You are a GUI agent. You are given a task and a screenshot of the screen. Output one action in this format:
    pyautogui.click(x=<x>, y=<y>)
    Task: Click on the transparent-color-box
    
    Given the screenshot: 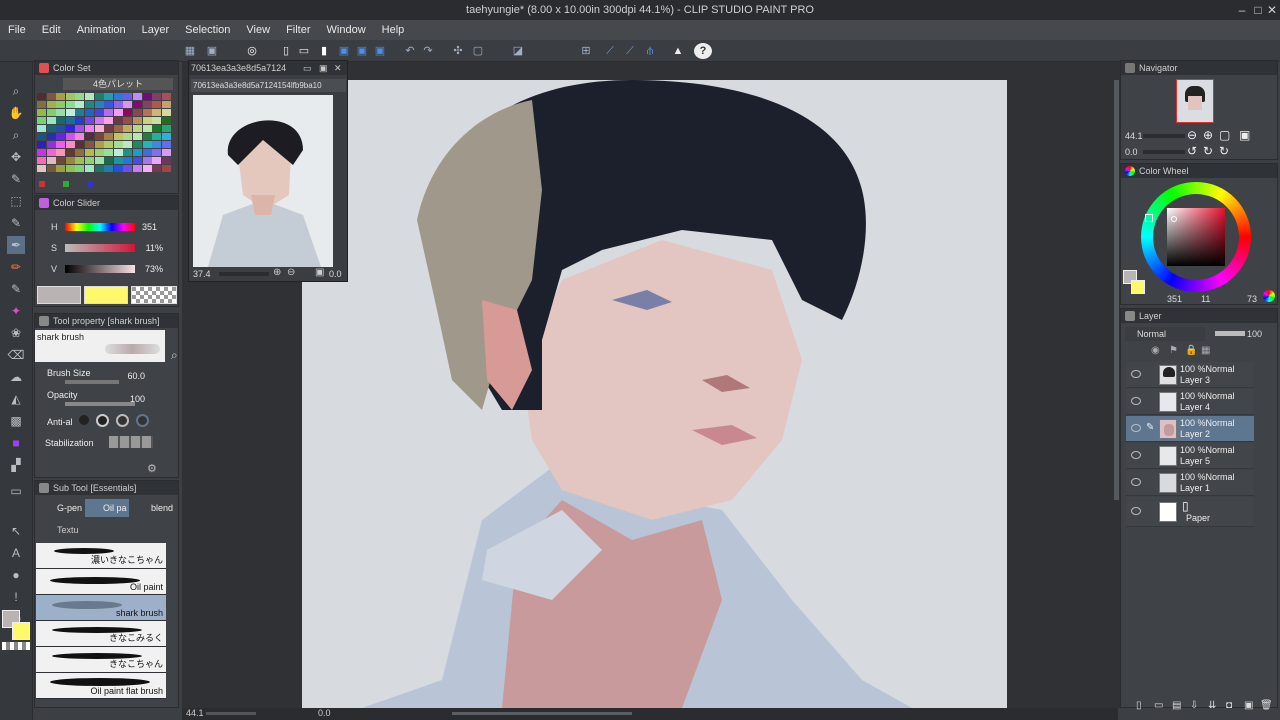 What is the action you would take?
    pyautogui.click(x=154, y=295)
    